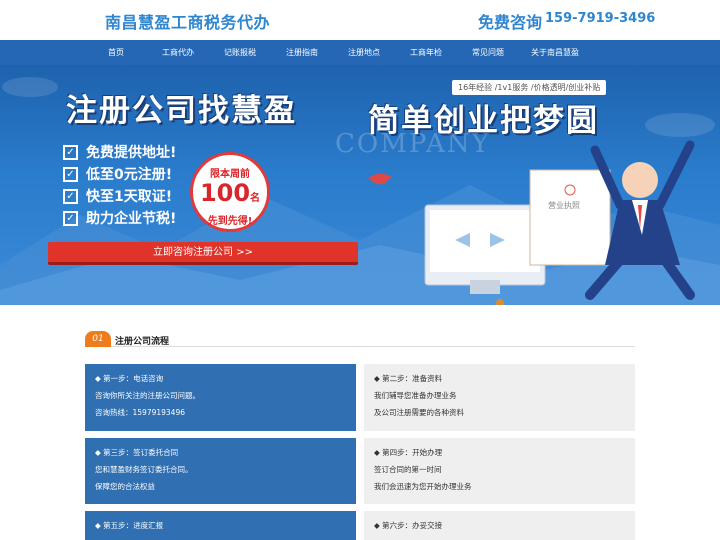 The image size is (720, 540). What do you see at coordinates (499, 525) in the screenshot?
I see `step-card-6: ◆ 第六步：办妥交接` at bounding box center [499, 525].